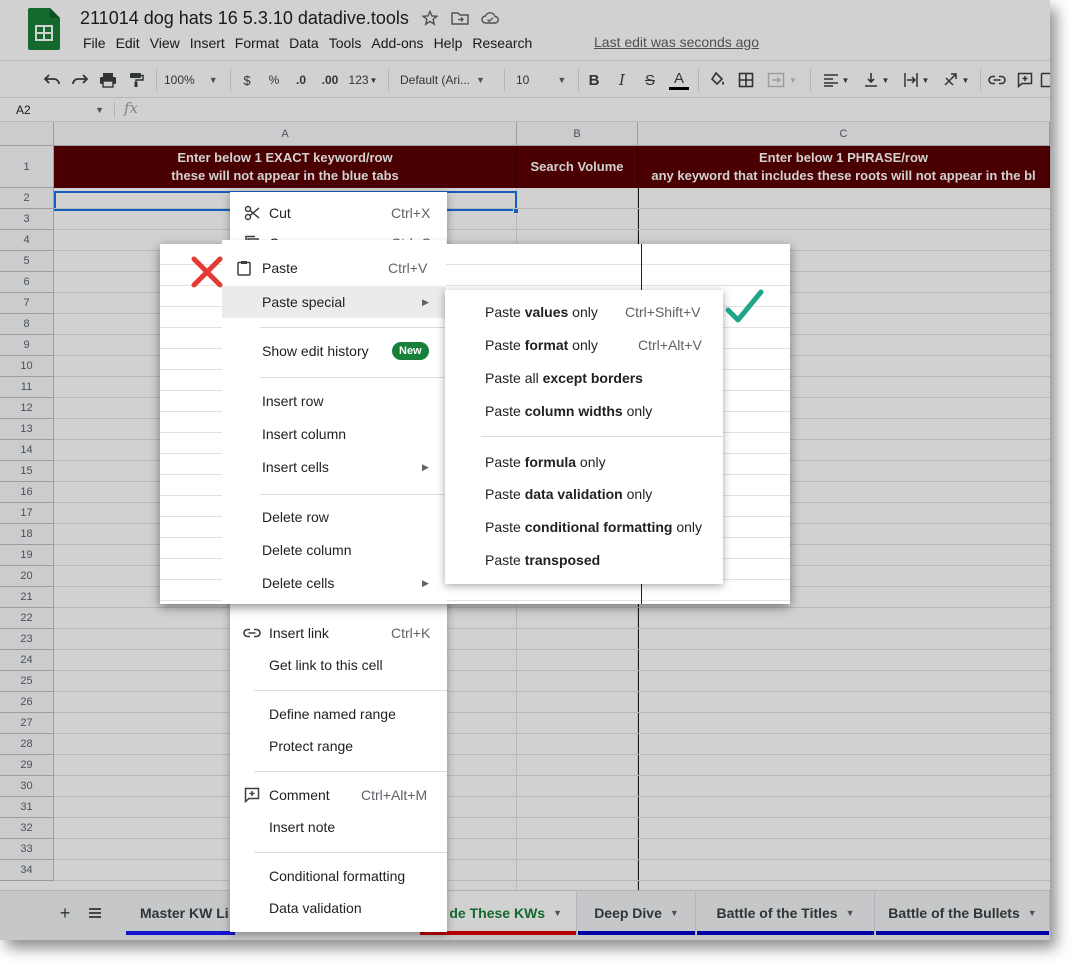  Describe the element at coordinates (27, 639) in the screenshot. I see `row-header: 23` at that location.